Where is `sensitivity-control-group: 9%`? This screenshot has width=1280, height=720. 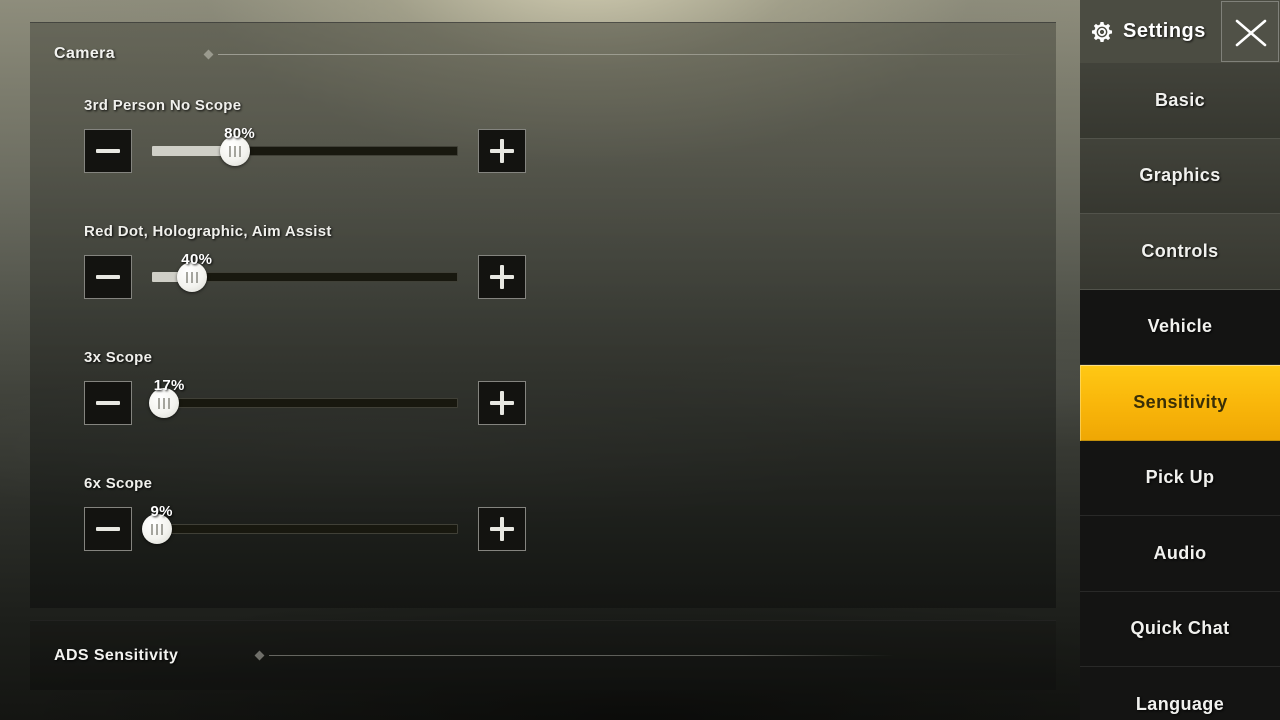 sensitivity-control-group: 9% is located at coordinates (305, 527).